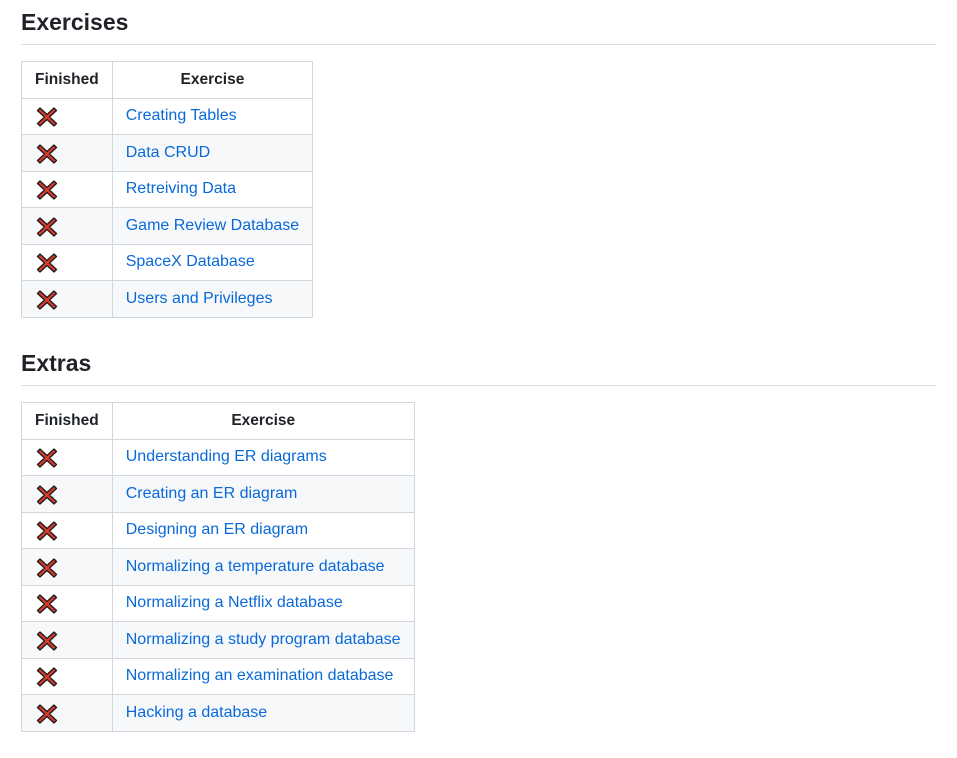 Image resolution: width=957 pixels, height=758 pixels. What do you see at coordinates (212, 153) in the screenshot?
I see `exercise-cell: Data CRUD` at bounding box center [212, 153].